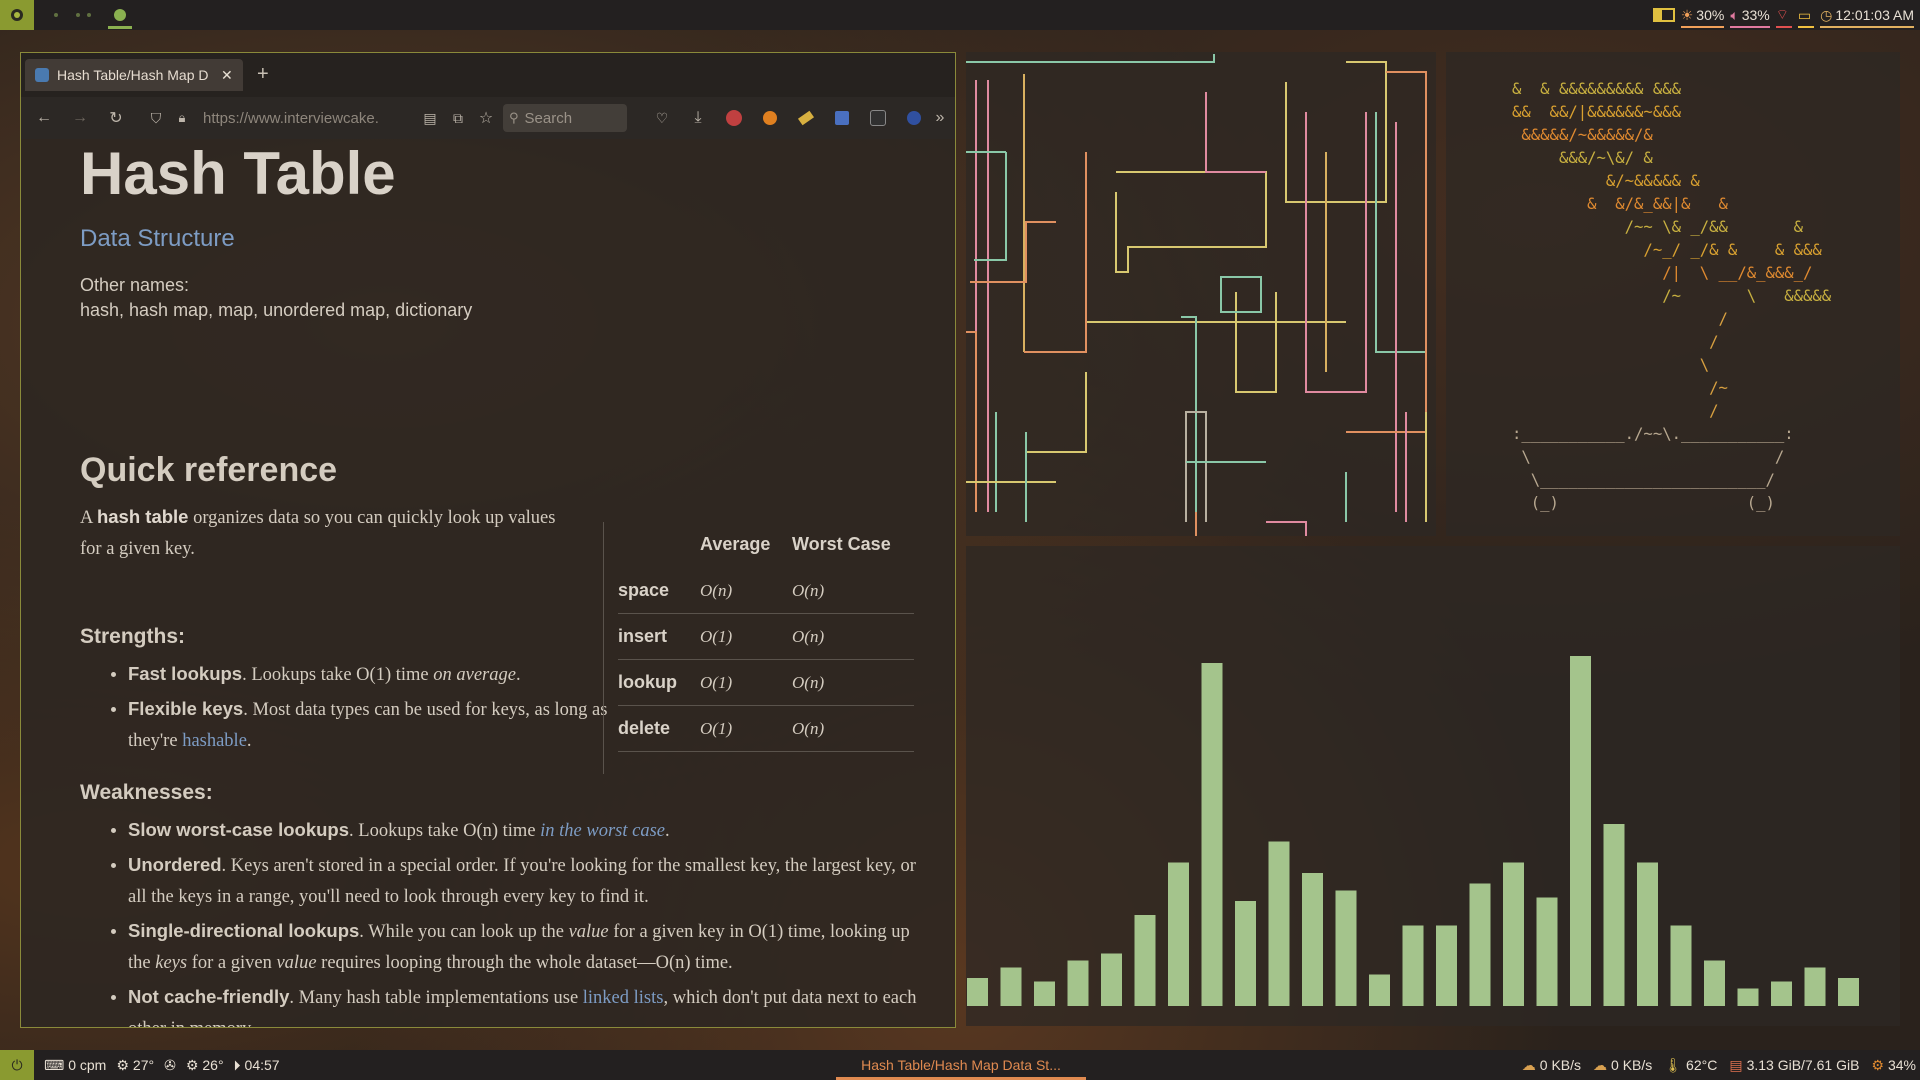 The image size is (1920, 1080). Describe the element at coordinates (17, 15) in the screenshot. I see `launcher-button` at that location.